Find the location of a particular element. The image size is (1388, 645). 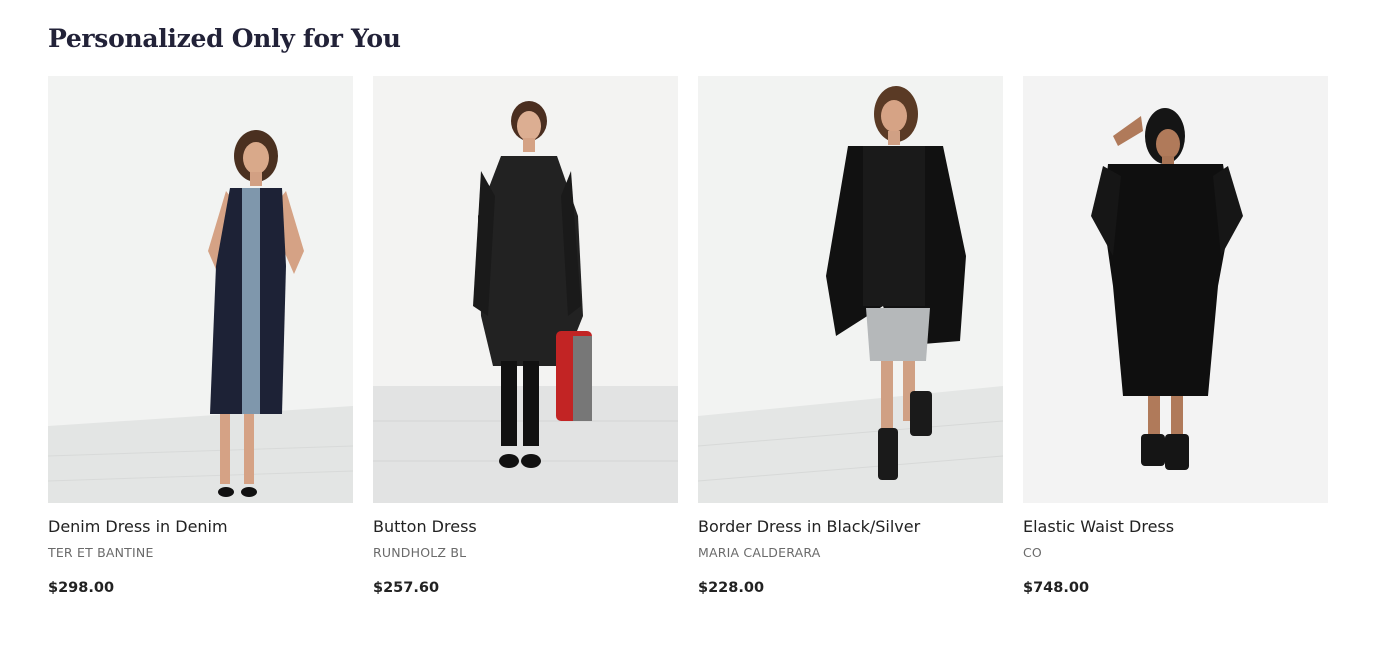

product-brand: RUNDHOLZ BL is located at coordinates (420, 552).